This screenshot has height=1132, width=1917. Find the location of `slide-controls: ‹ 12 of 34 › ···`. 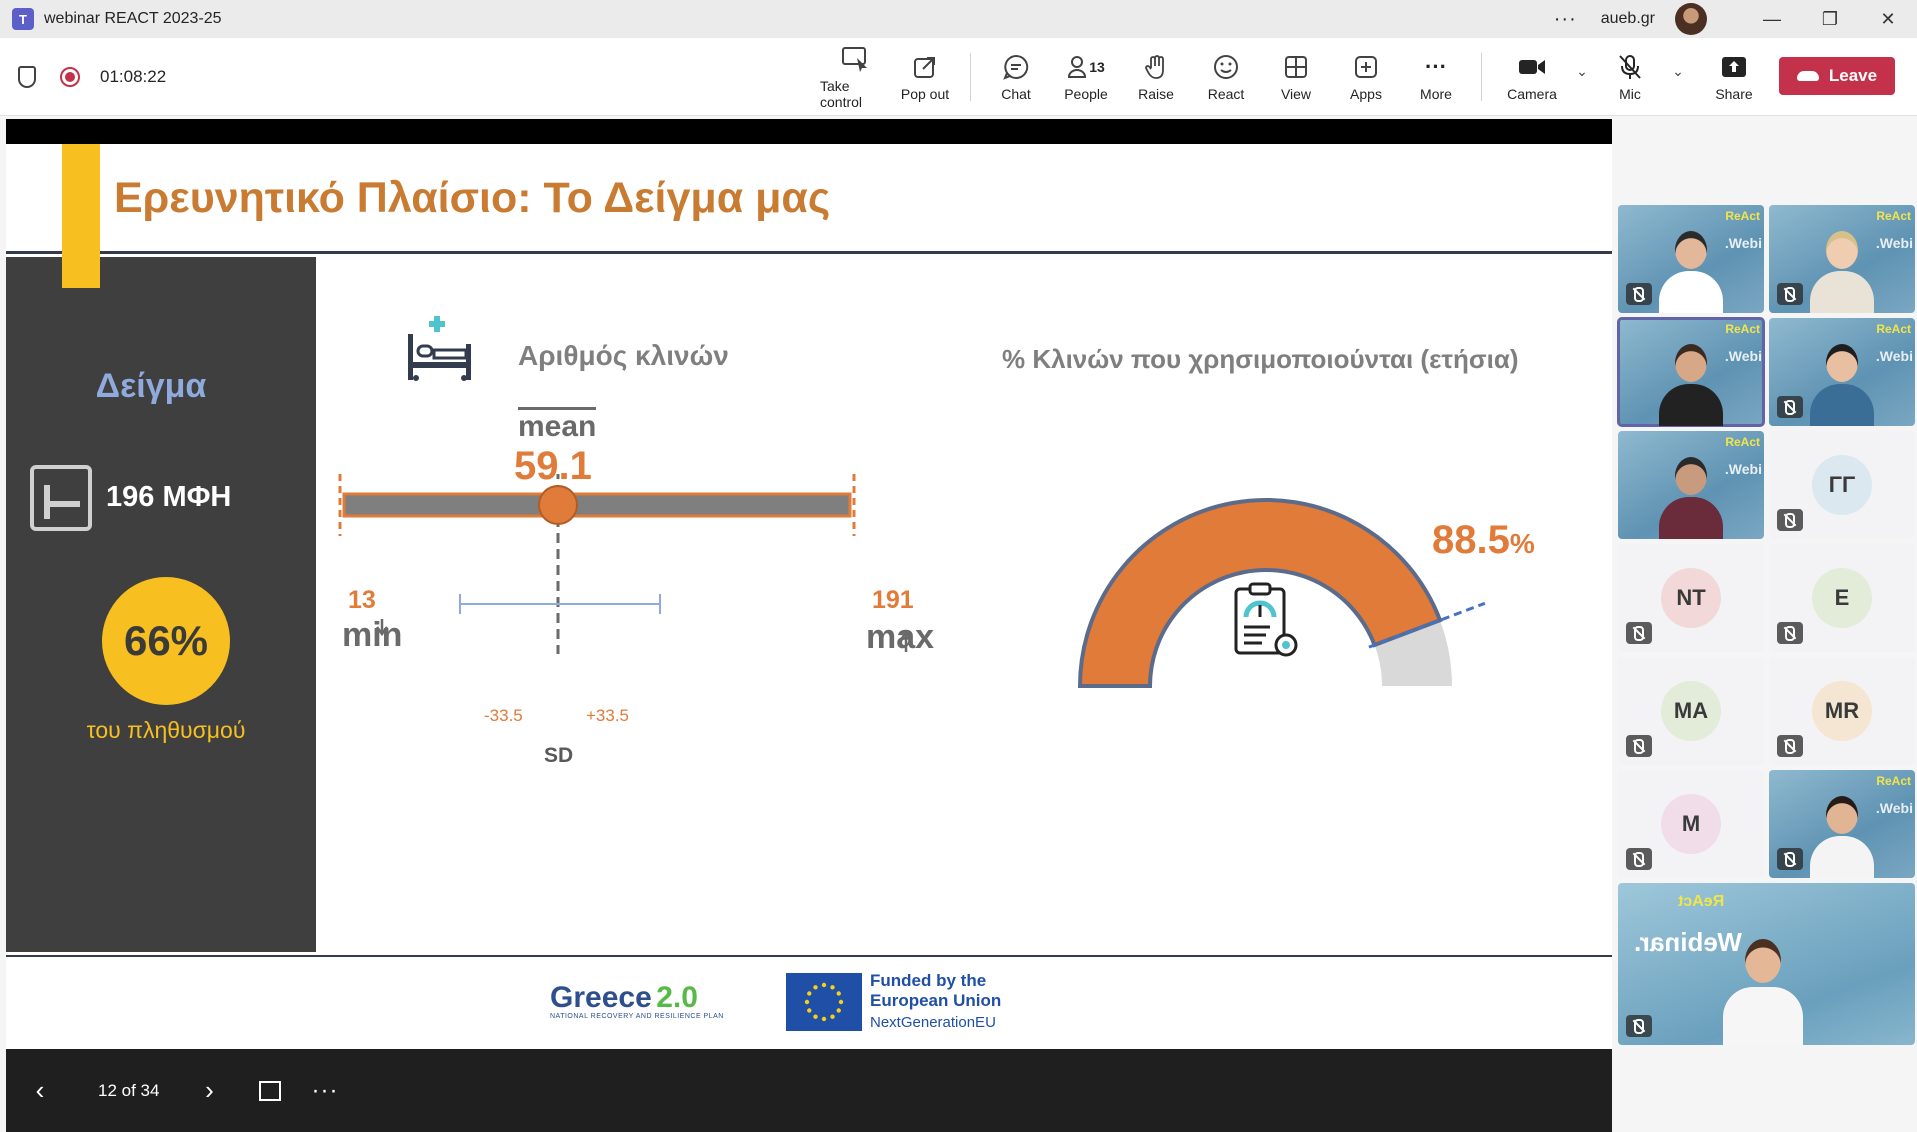

slide-controls: ‹ 12 of 34 › ··· is located at coordinates (809, 1090).